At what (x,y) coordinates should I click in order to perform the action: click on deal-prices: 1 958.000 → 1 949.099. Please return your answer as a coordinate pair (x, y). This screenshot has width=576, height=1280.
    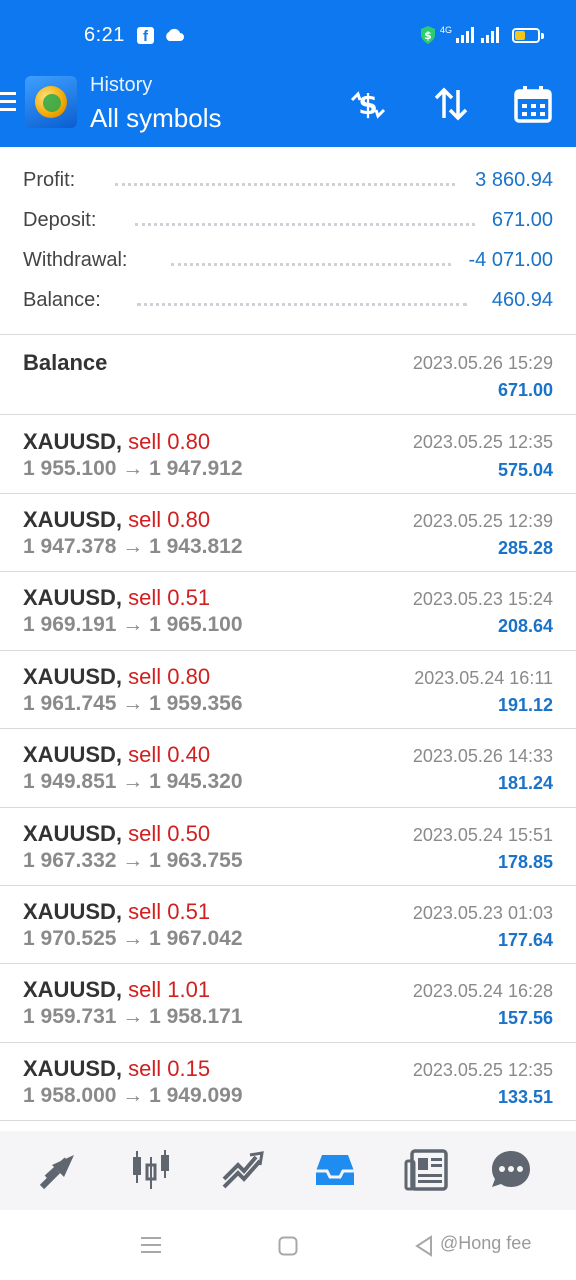
    Looking at the image, I should click on (133, 1095).